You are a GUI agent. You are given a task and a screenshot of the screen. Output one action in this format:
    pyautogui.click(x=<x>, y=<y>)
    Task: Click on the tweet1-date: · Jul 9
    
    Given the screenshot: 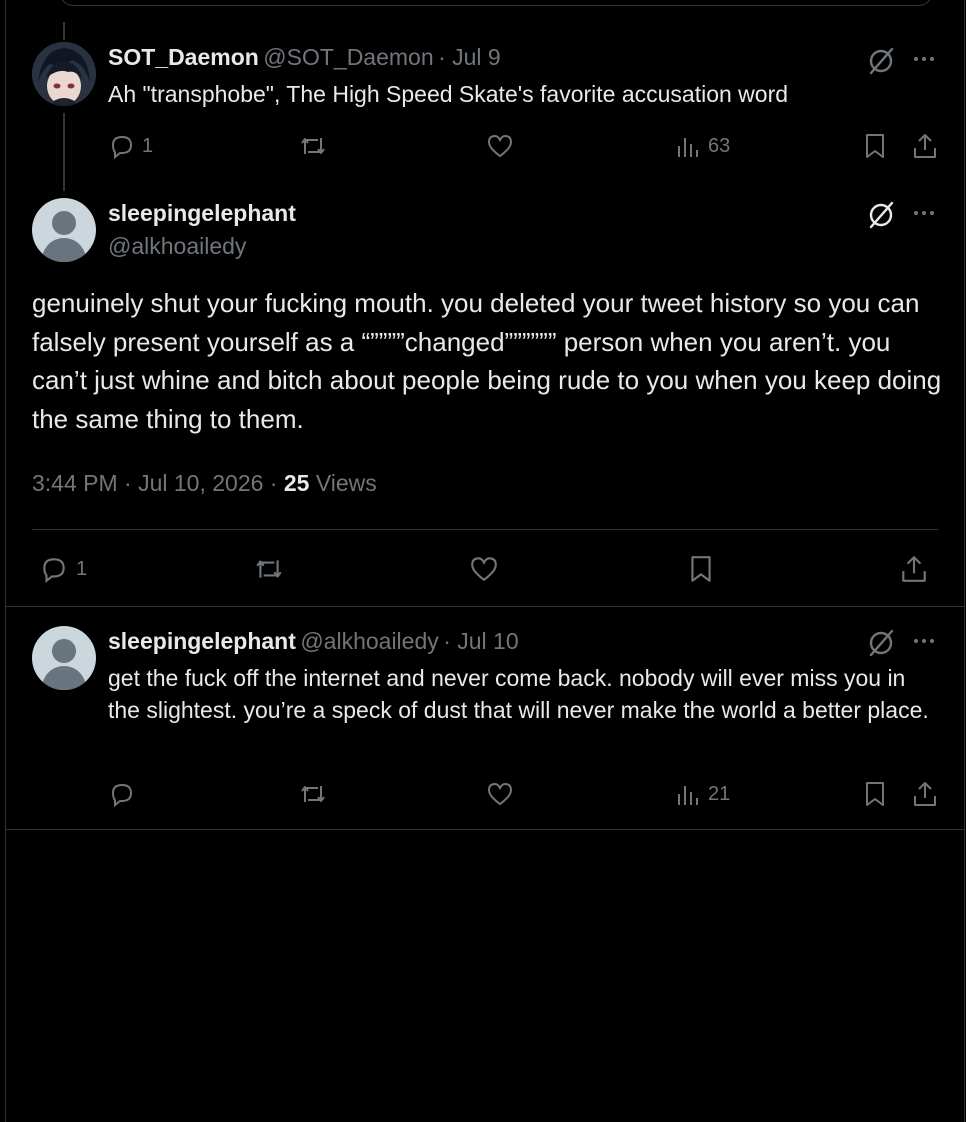 What is the action you would take?
    pyautogui.click(x=469, y=57)
    